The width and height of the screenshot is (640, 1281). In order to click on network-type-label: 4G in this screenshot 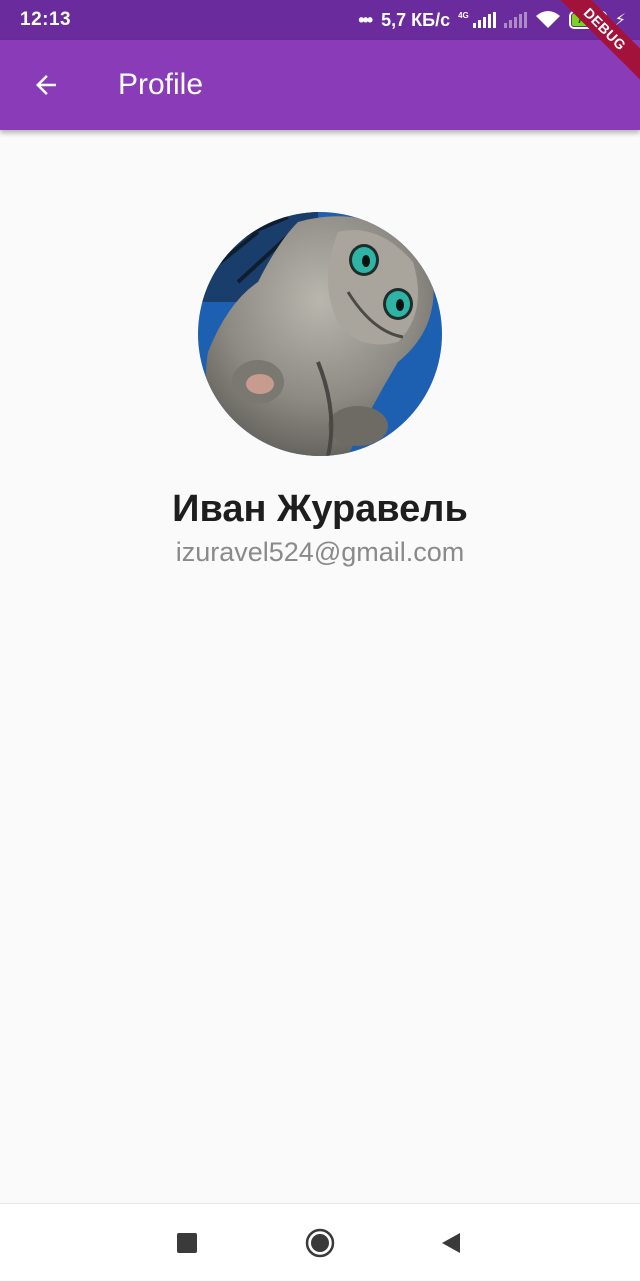, I will do `click(463, 15)`.